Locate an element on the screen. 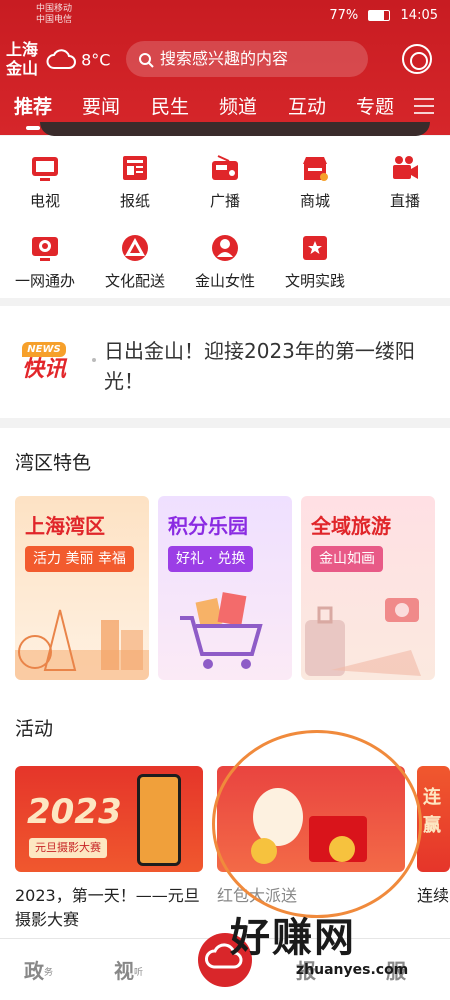 The image size is (450, 1000). service-icon is located at coordinates (45, 249).